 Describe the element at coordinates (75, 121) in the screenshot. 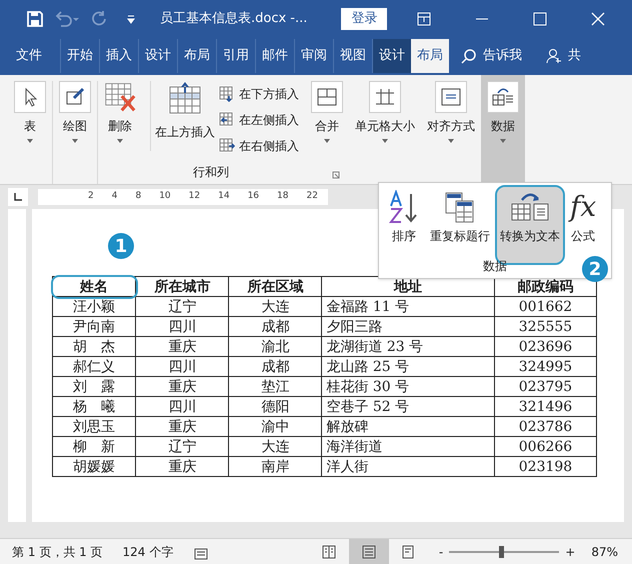

I see `ribbon-button: 绘图` at that location.